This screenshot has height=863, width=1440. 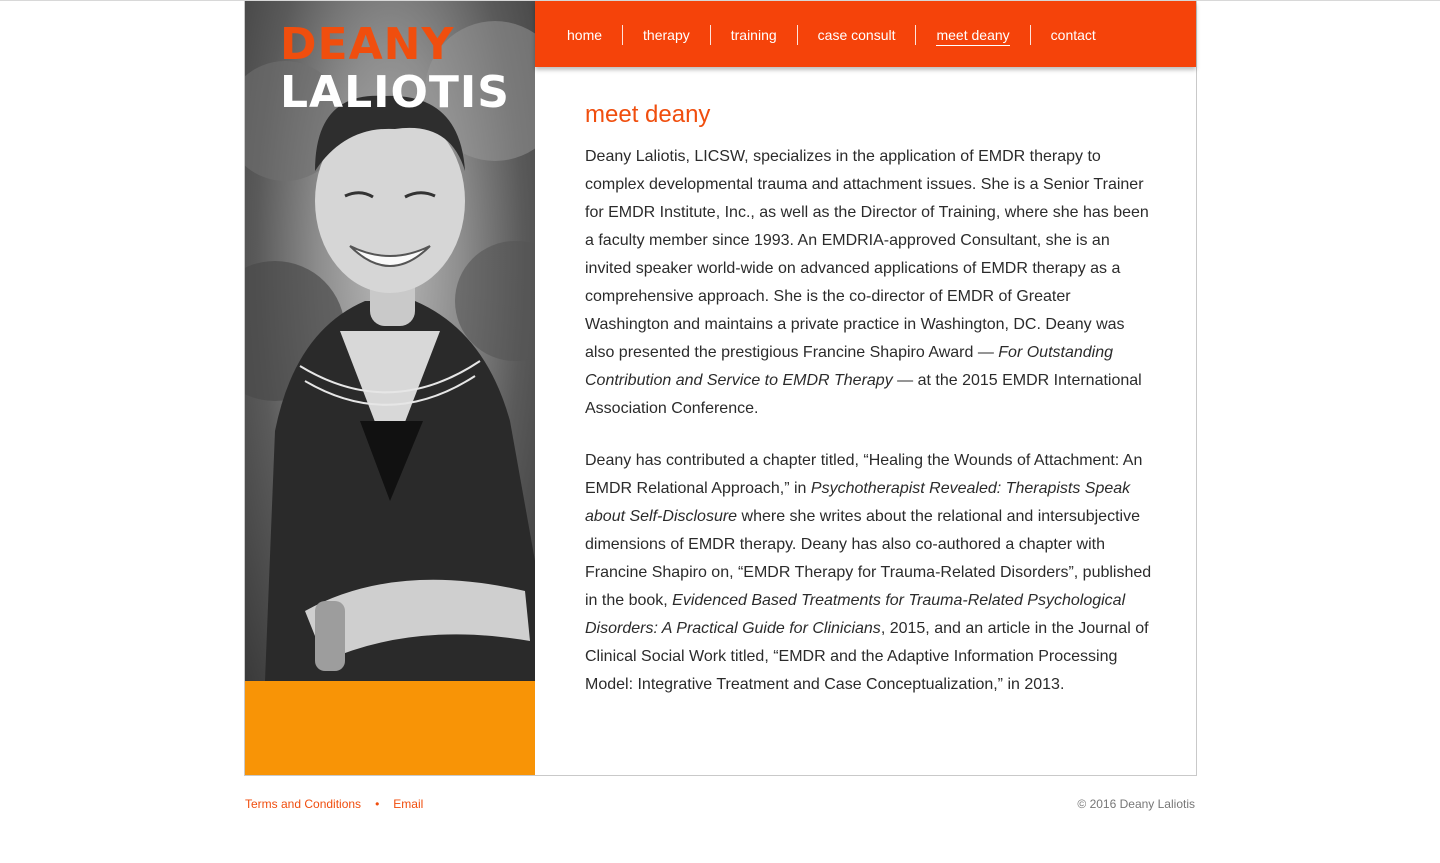 I want to click on brand-first-name: DEANY, so click(x=367, y=44).